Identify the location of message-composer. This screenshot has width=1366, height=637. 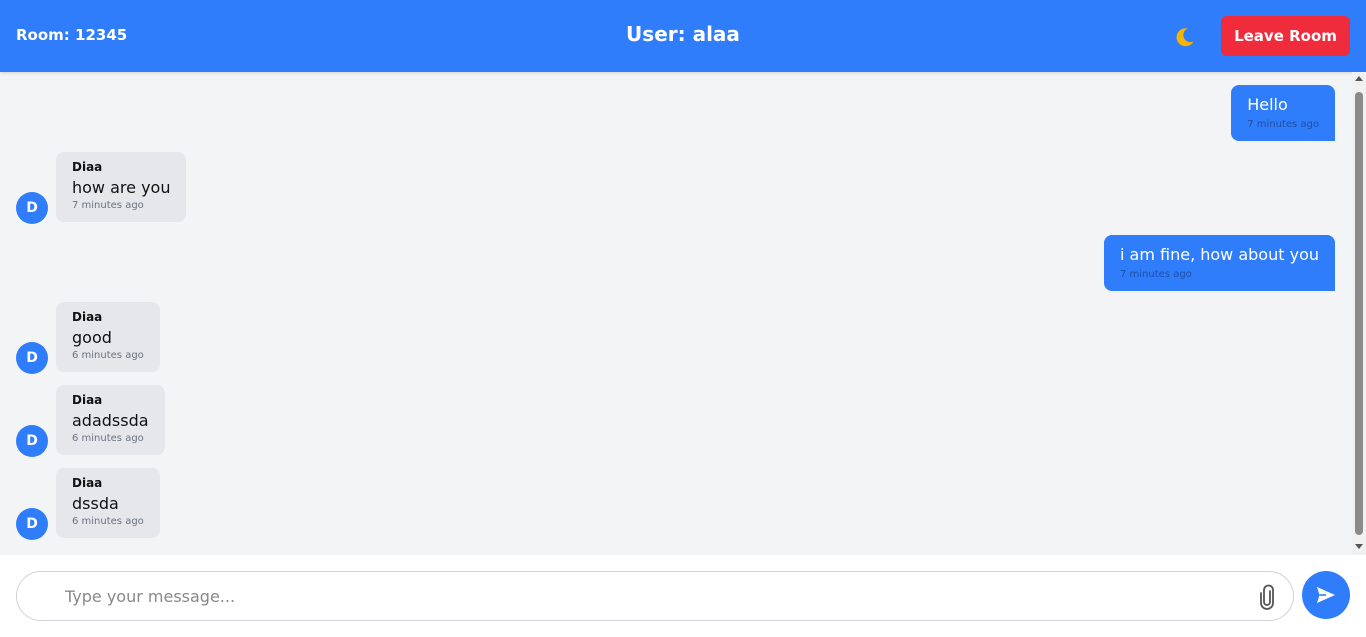
(683, 596).